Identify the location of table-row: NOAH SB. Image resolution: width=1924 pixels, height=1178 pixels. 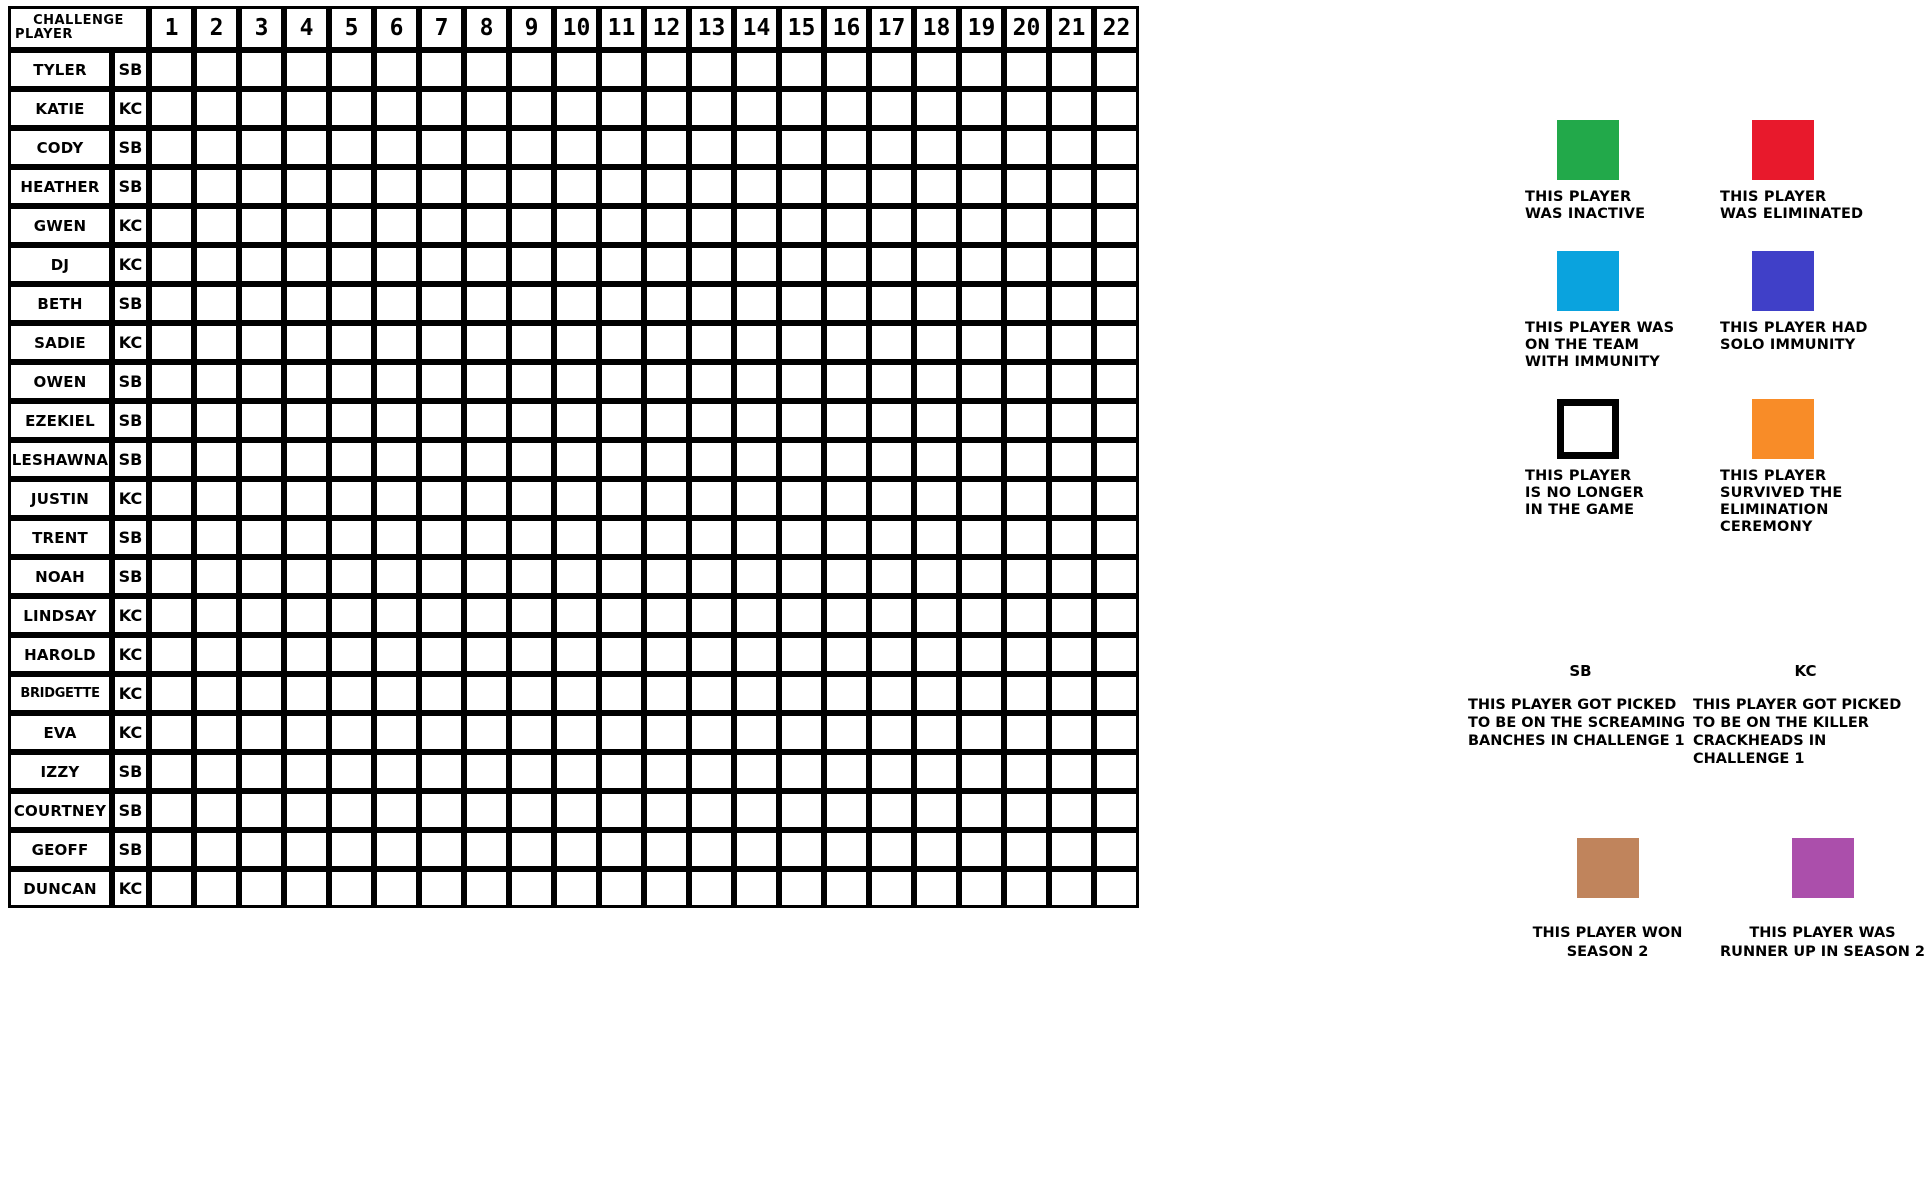
(573, 576).